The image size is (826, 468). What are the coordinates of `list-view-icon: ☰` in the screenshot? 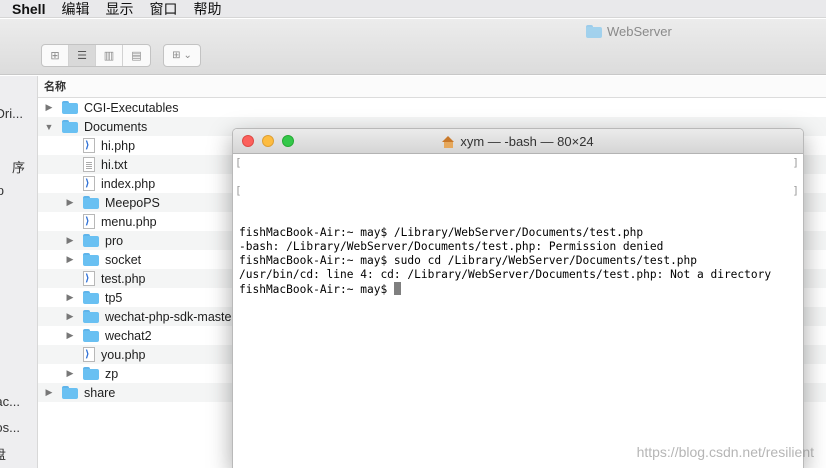 It's located at (82, 55).